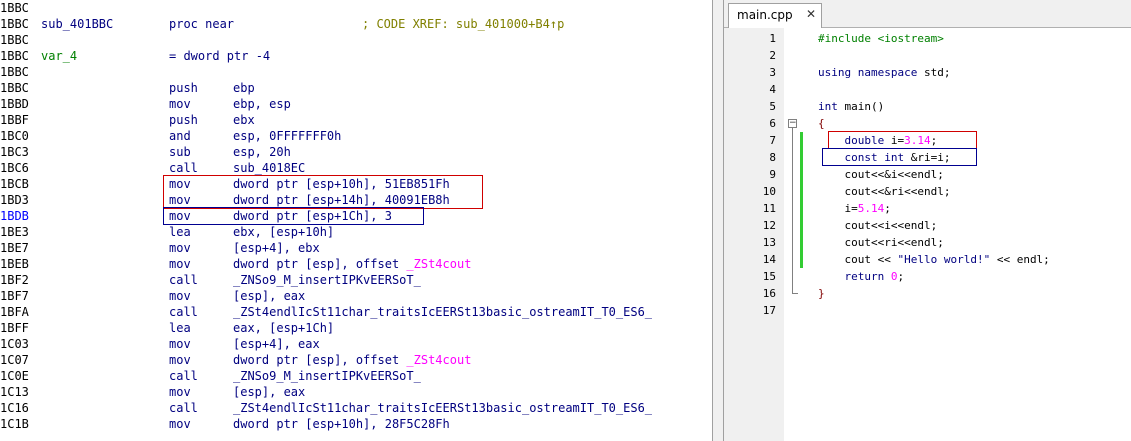 Image resolution: width=1131 pixels, height=441 pixels. Describe the element at coordinates (269, 392) in the screenshot. I see `operands: [esp], eax` at that location.